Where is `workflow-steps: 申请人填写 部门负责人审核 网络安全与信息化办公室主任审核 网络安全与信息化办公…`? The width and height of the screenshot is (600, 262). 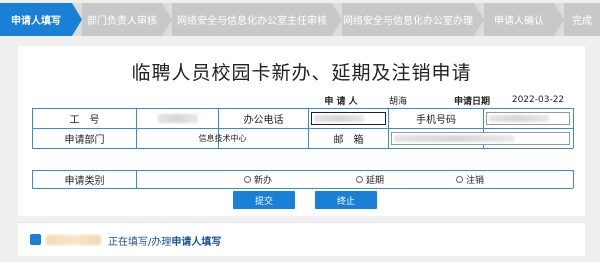
workflow-steps: 申请人填写 部门负责人审核 网络安全与信息化办公室主任审核 网络安全与信息化办公… is located at coordinates (300, 19).